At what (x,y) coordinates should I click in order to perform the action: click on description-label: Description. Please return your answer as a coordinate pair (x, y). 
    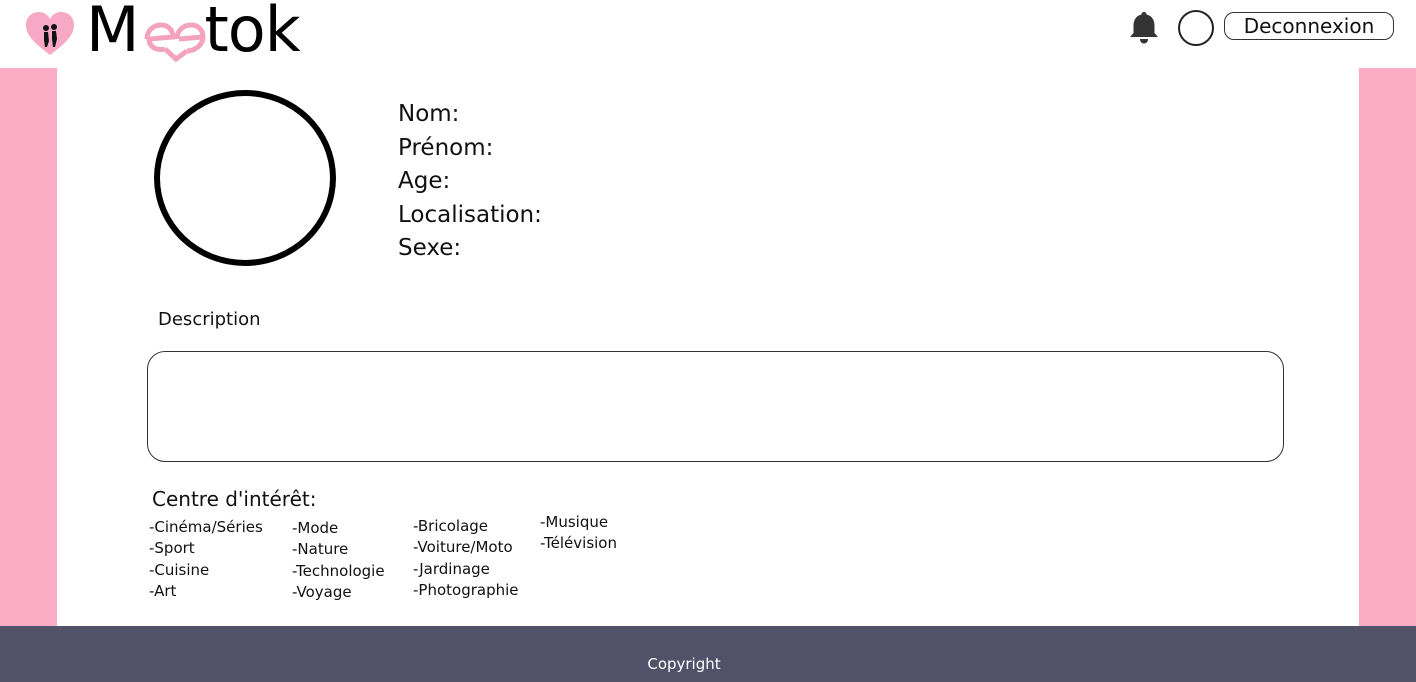
    Looking at the image, I should click on (209, 319).